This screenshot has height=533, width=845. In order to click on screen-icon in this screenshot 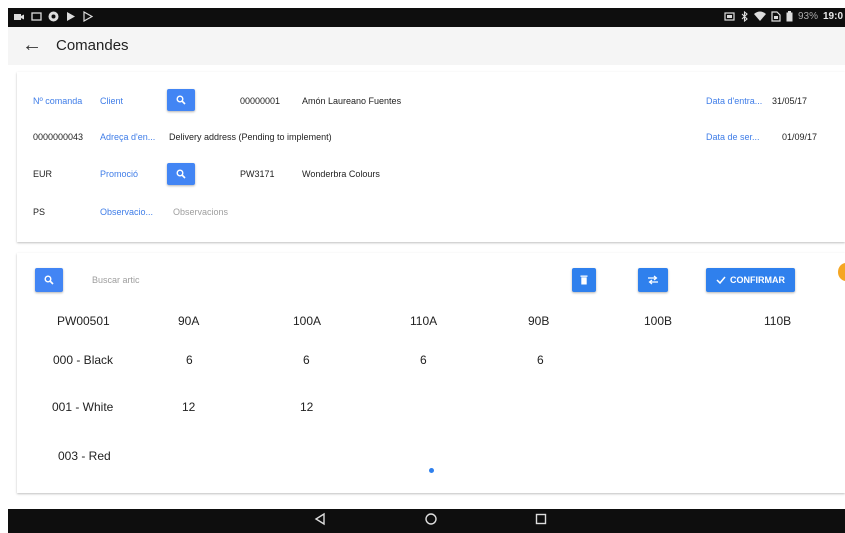, I will do `click(36, 16)`.